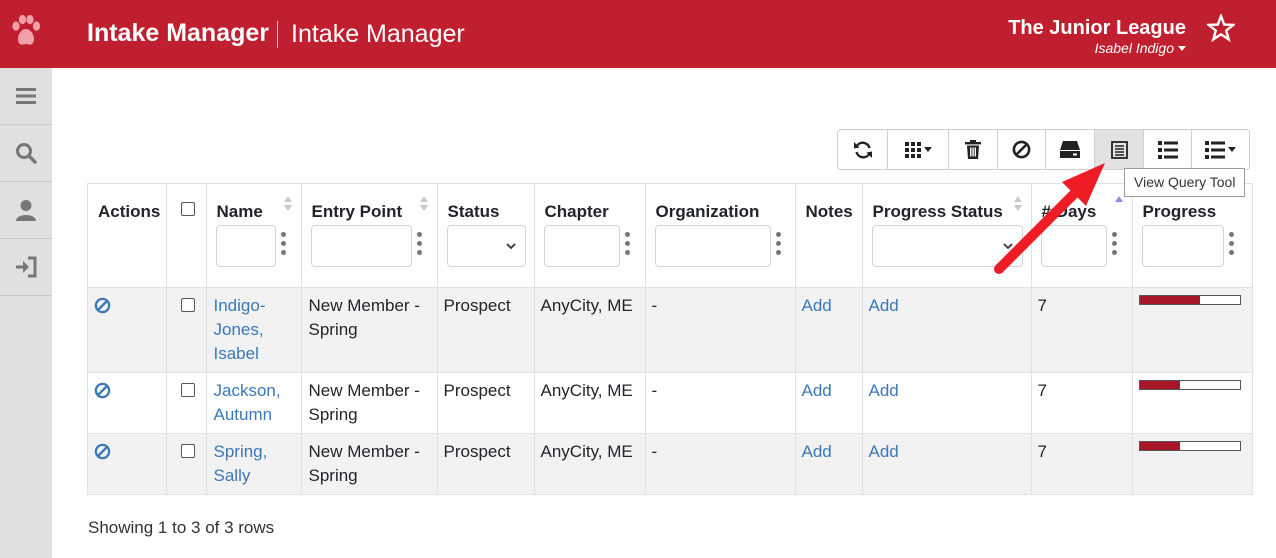 The image size is (1276, 558). I want to click on list-view-button, so click(1168, 149).